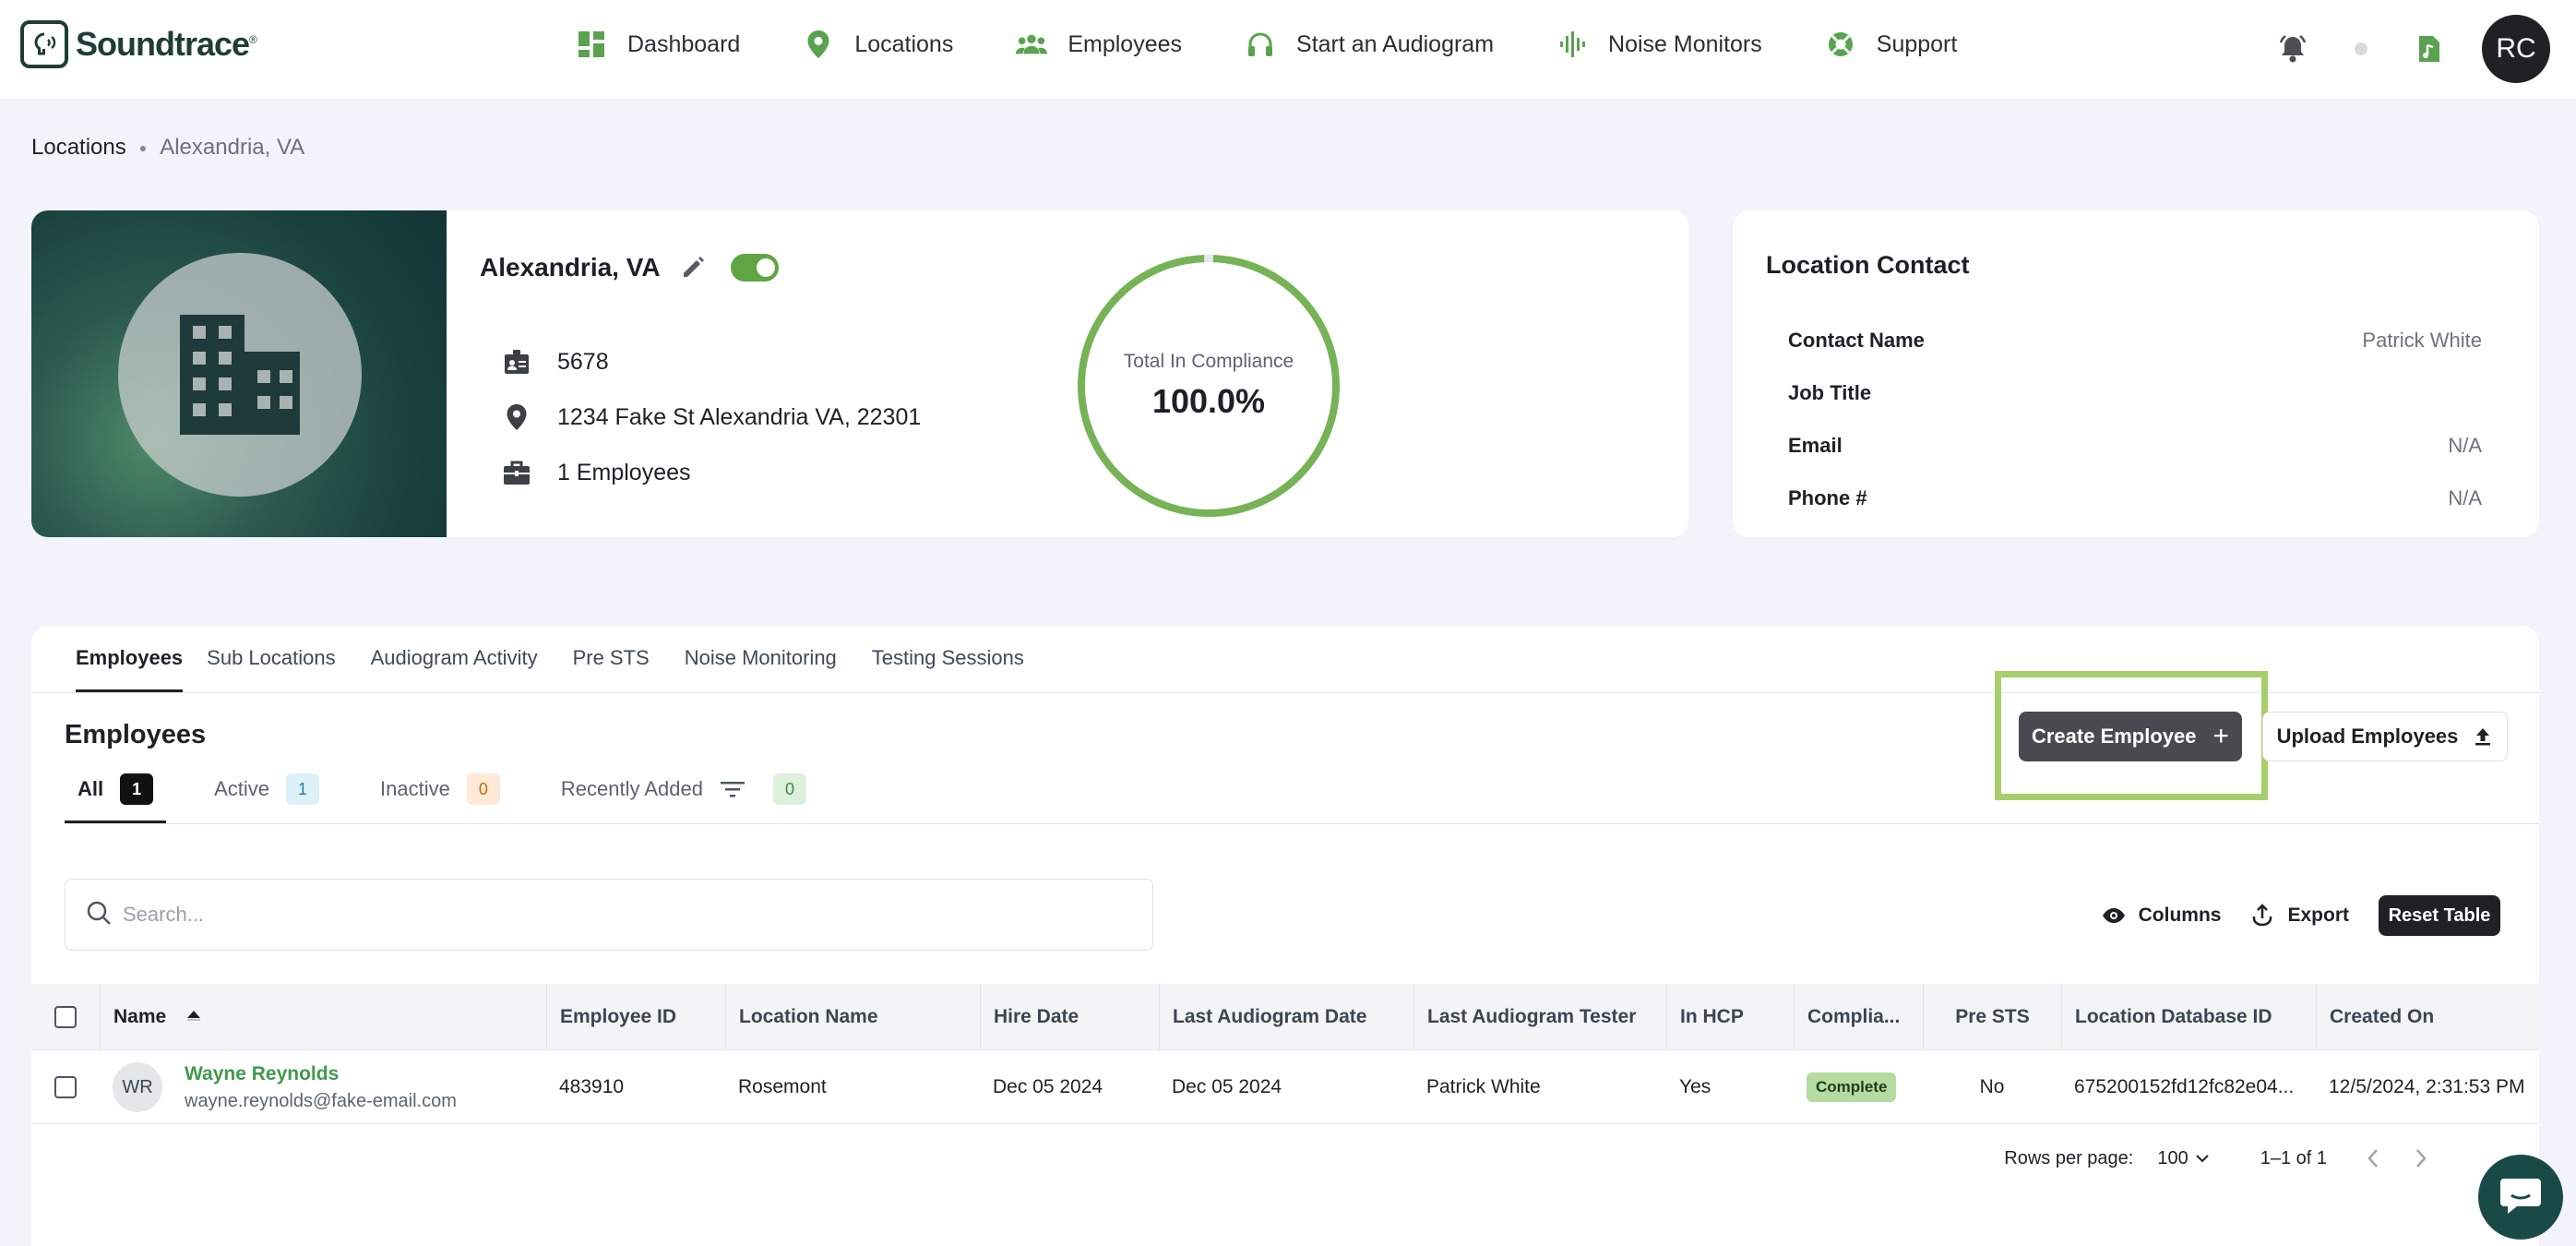 This screenshot has height=1246, width=2576. What do you see at coordinates (516, 417) in the screenshot?
I see `map-pin-icon` at bounding box center [516, 417].